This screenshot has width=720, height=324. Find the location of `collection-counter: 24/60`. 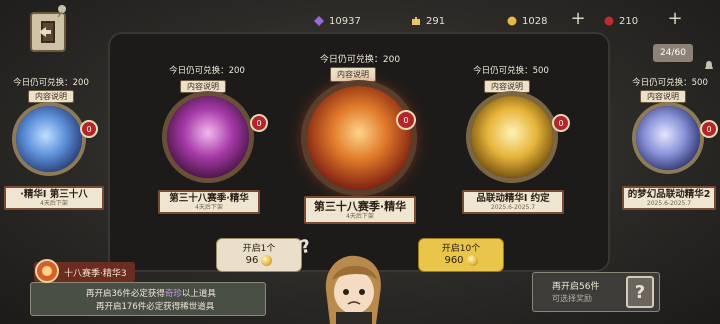

collection-counter: 24/60 is located at coordinates (673, 53).